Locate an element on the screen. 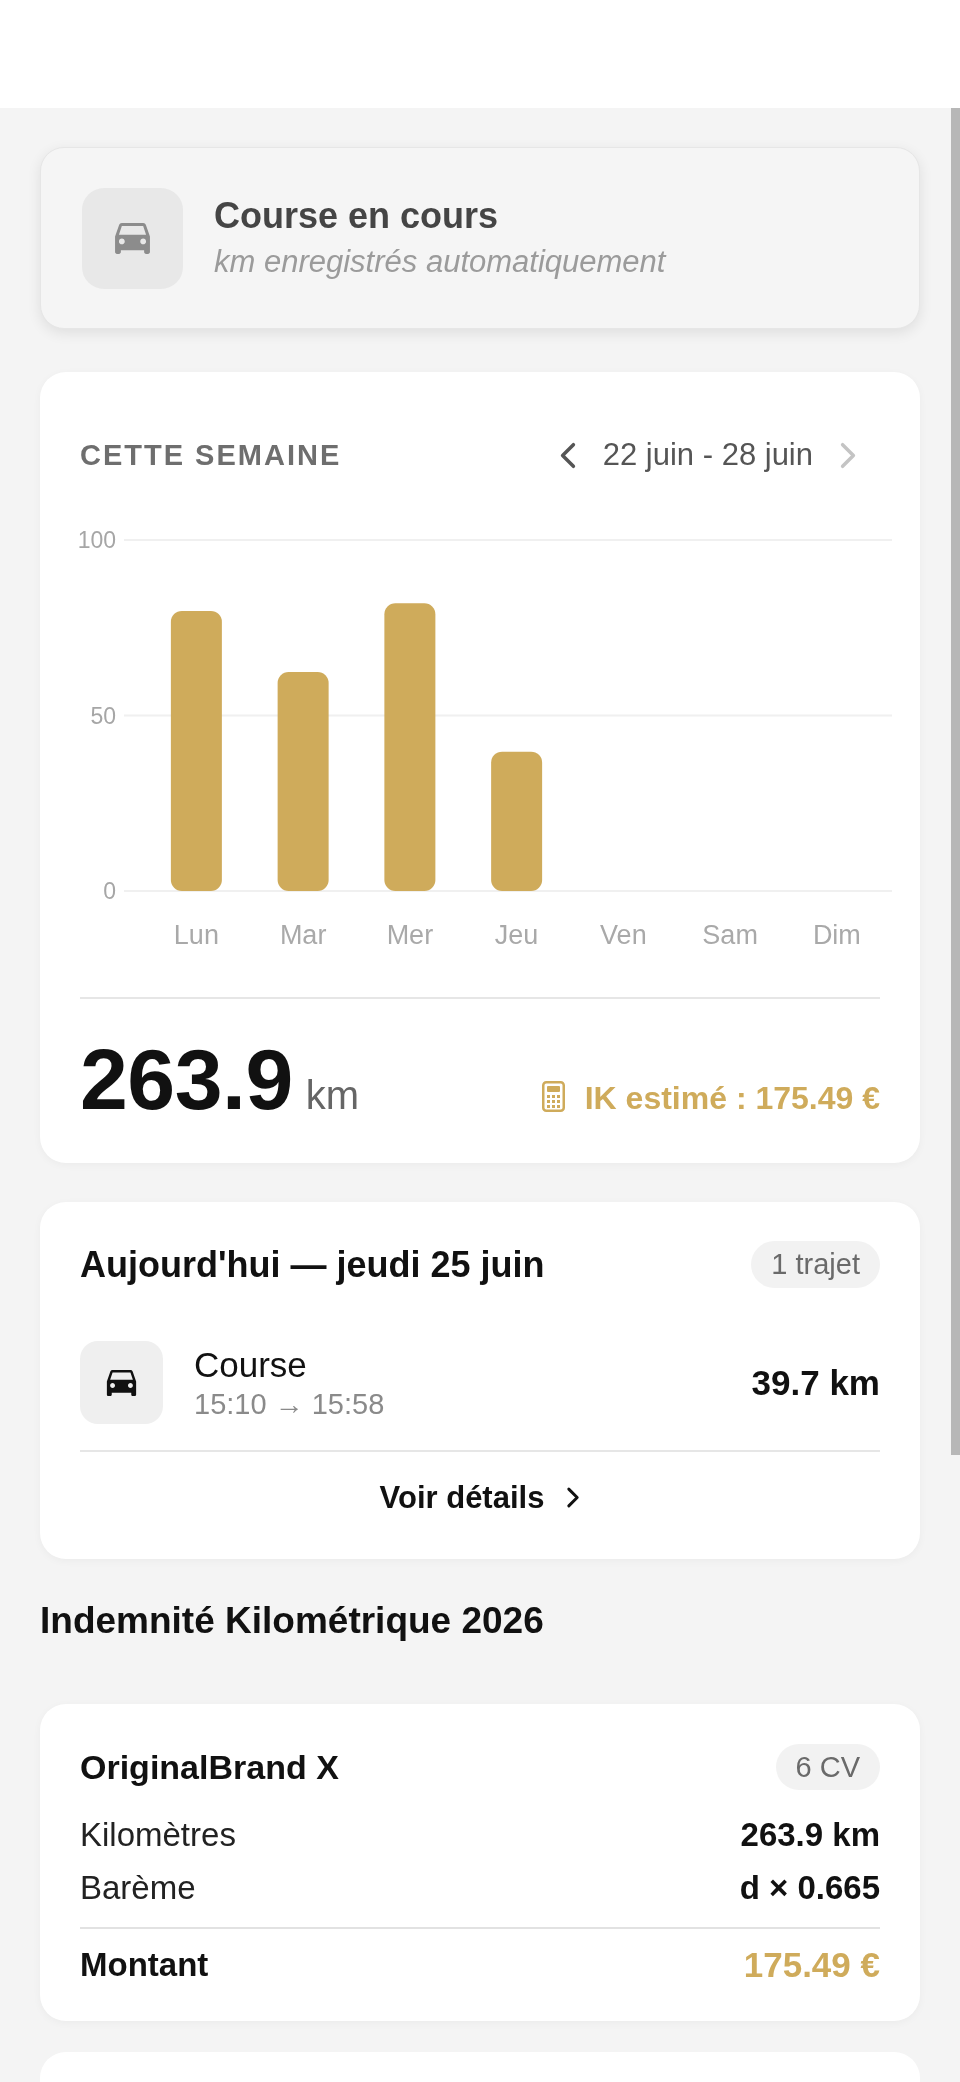  day-label: Lun is located at coordinates (196, 935).